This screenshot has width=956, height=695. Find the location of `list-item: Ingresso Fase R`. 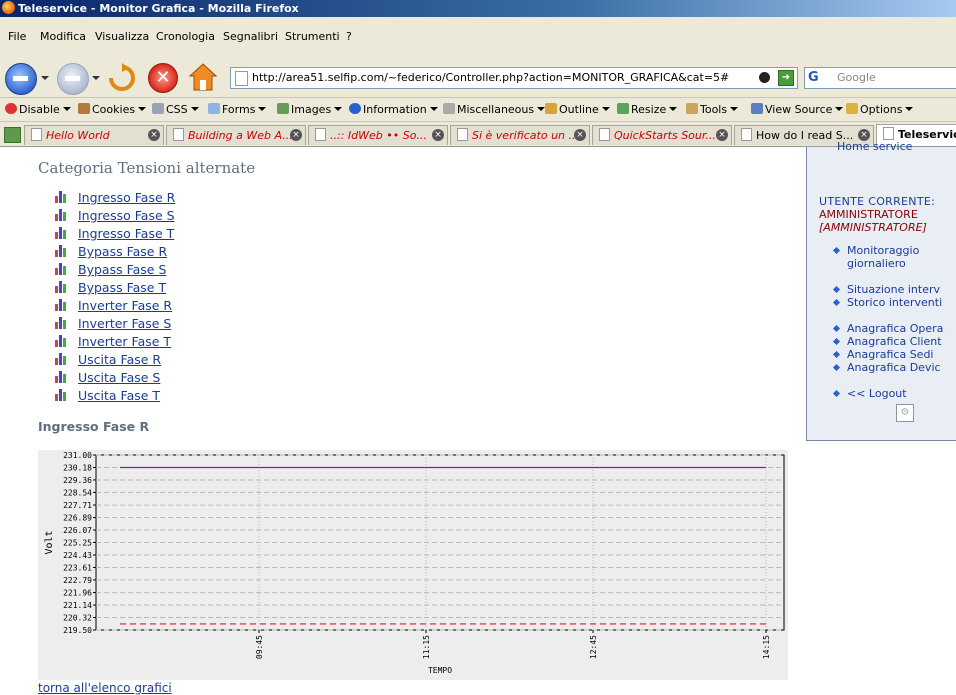

list-item: Ingresso Fase R is located at coordinates (114, 198).